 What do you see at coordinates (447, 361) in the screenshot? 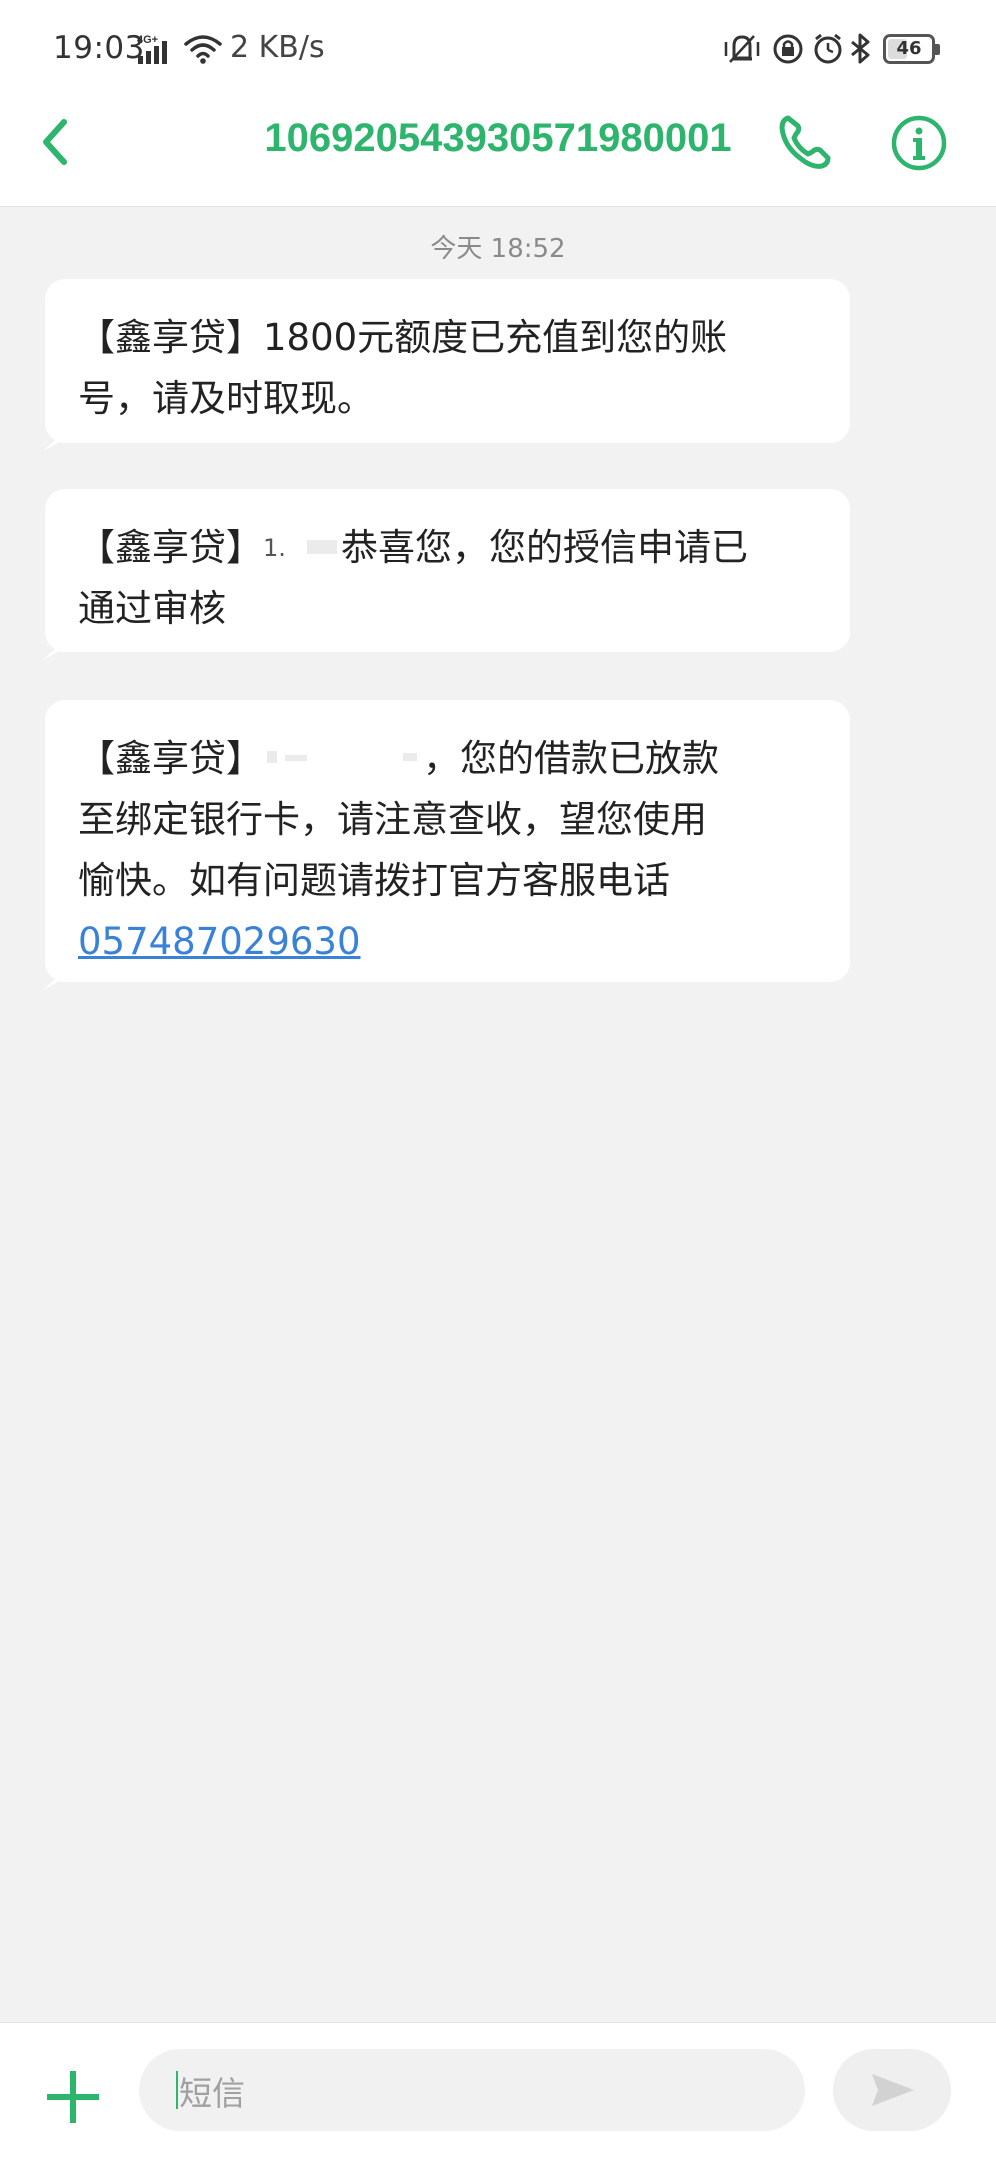
I see `message-bubble: 【鑫享贷】1800元额度已充值到您的账 号，请及时取现。` at bounding box center [447, 361].